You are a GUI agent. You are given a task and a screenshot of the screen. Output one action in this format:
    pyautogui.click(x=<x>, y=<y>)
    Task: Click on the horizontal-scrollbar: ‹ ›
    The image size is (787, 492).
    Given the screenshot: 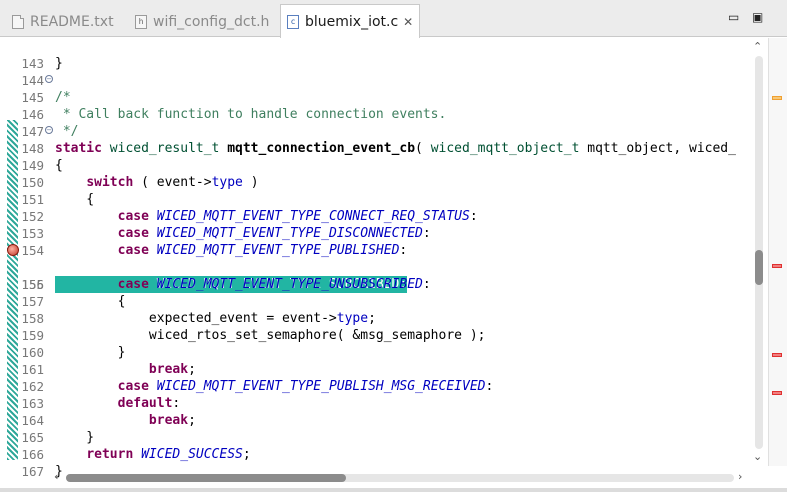 What is the action you would take?
    pyautogui.click(x=400, y=478)
    